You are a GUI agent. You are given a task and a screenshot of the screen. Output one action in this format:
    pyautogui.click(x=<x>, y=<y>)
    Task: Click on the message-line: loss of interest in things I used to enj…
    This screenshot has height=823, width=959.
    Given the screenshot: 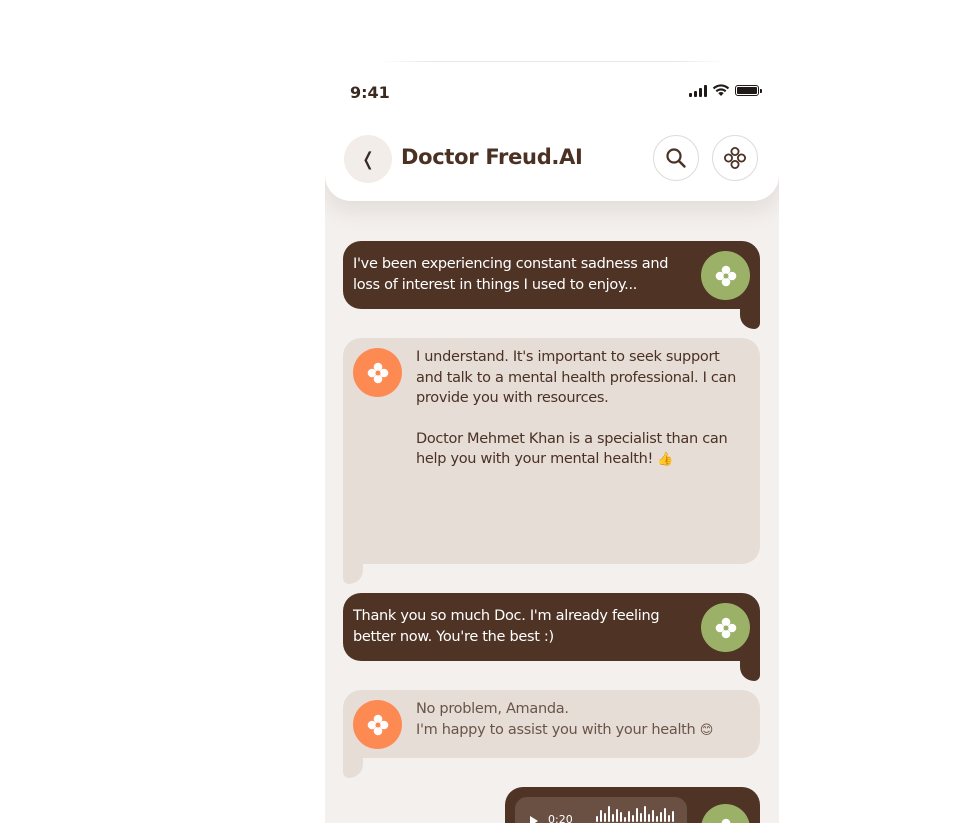 What is the action you would take?
    pyautogui.click(x=495, y=284)
    